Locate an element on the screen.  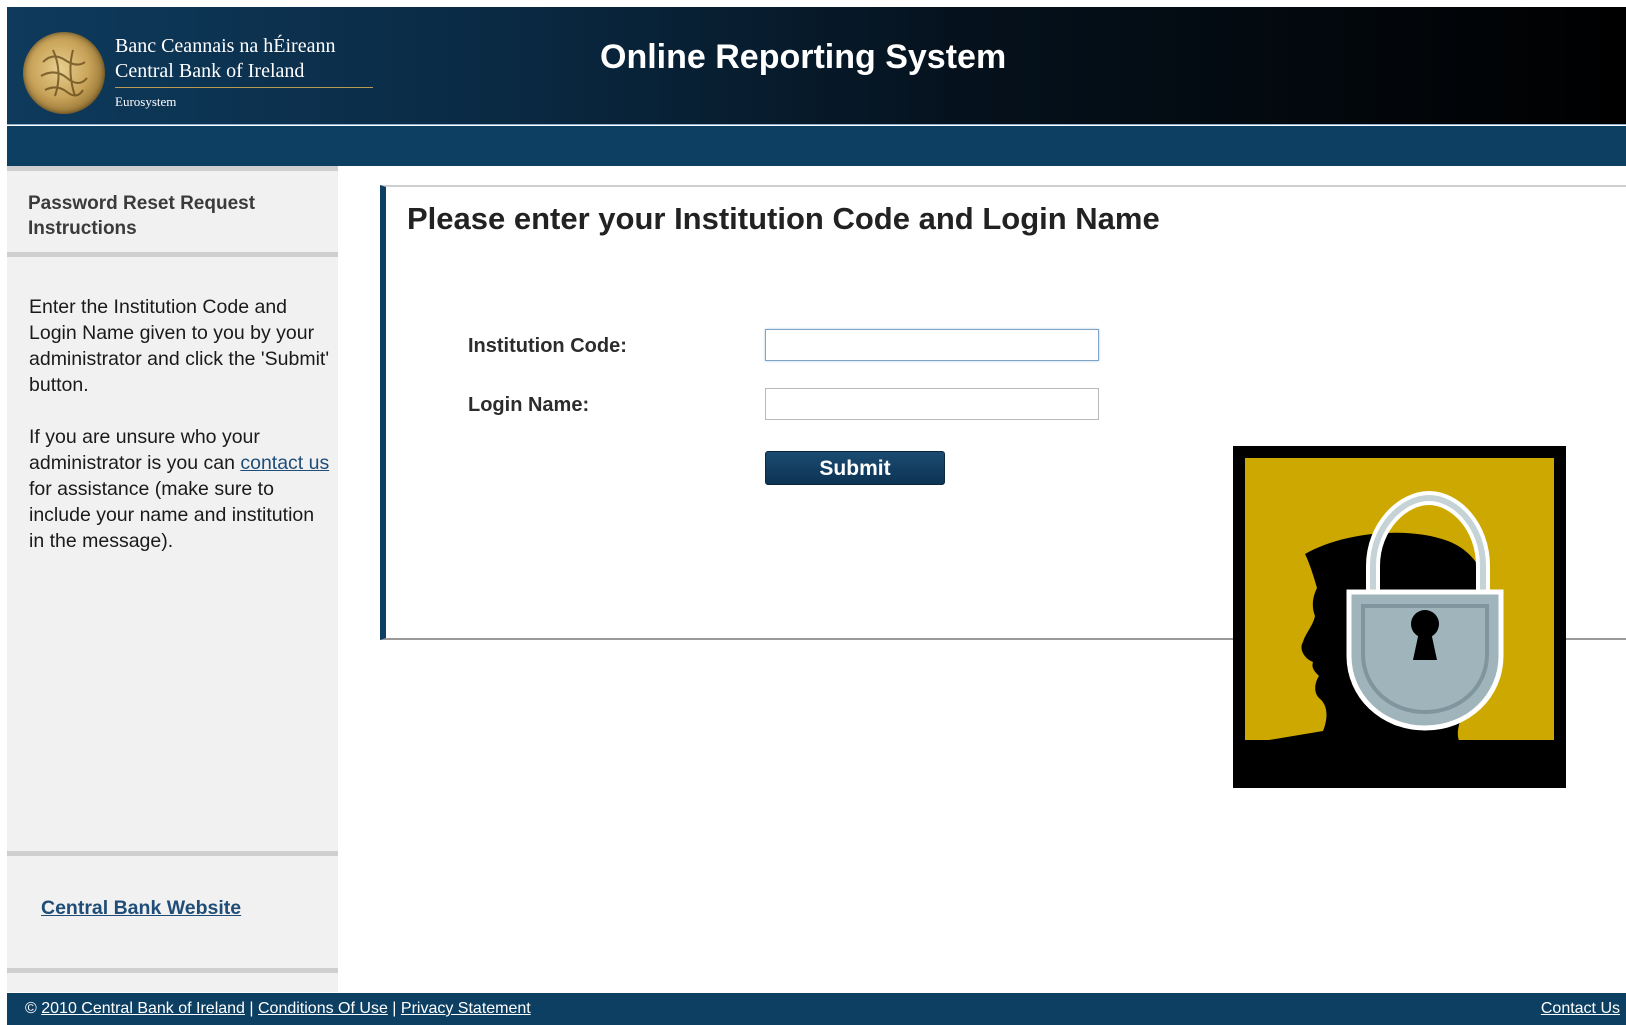
footer-contact: Contact Us is located at coordinates (1580, 1009).